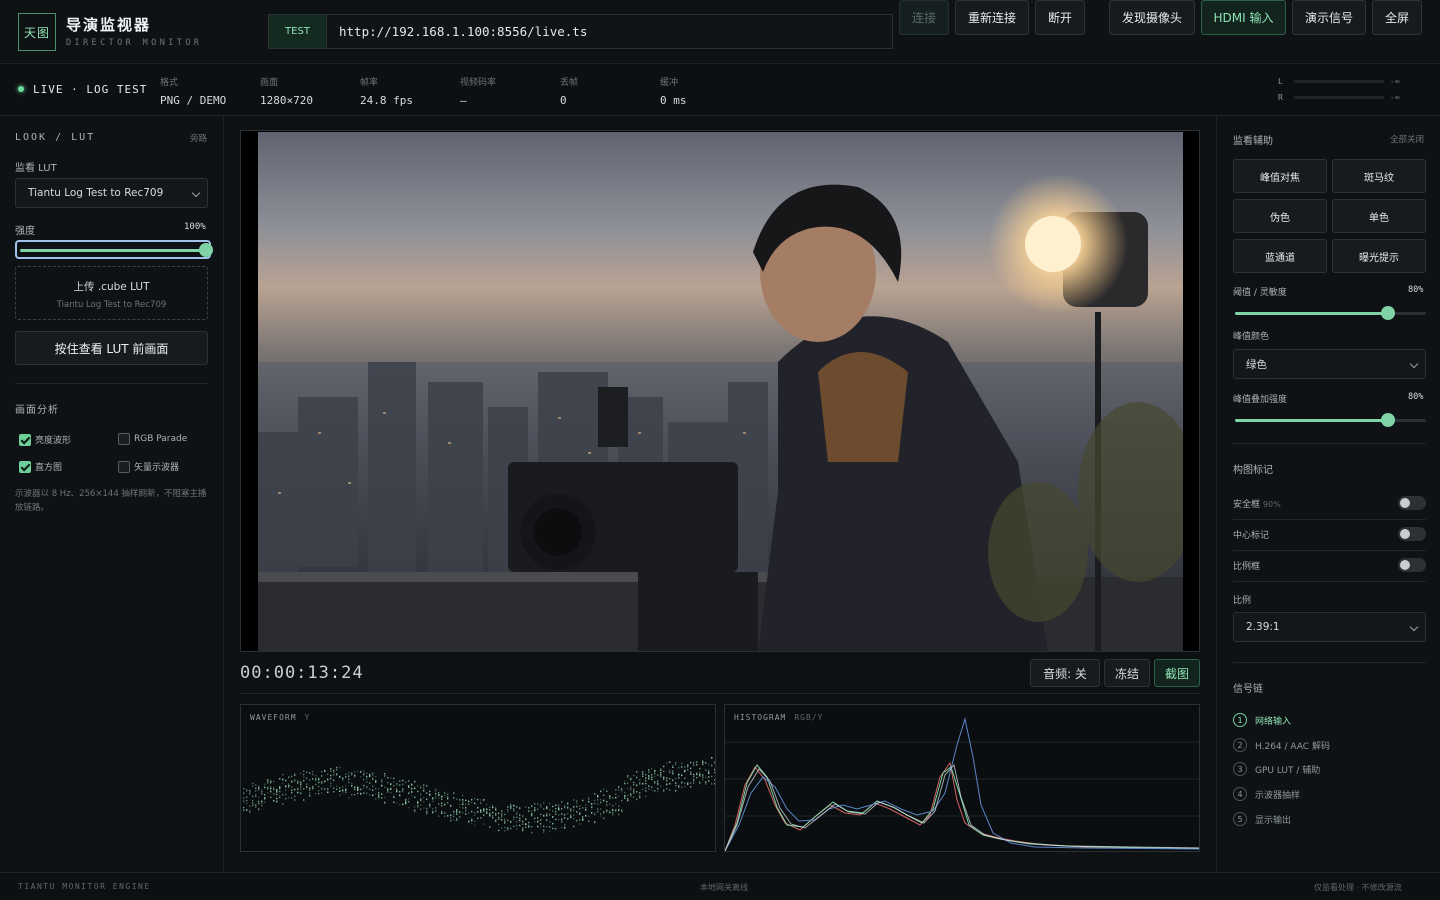 The width and height of the screenshot is (1440, 900). What do you see at coordinates (148, 466) in the screenshot?
I see `scope-toggle-vectorscope: 矢量示波器` at bounding box center [148, 466].